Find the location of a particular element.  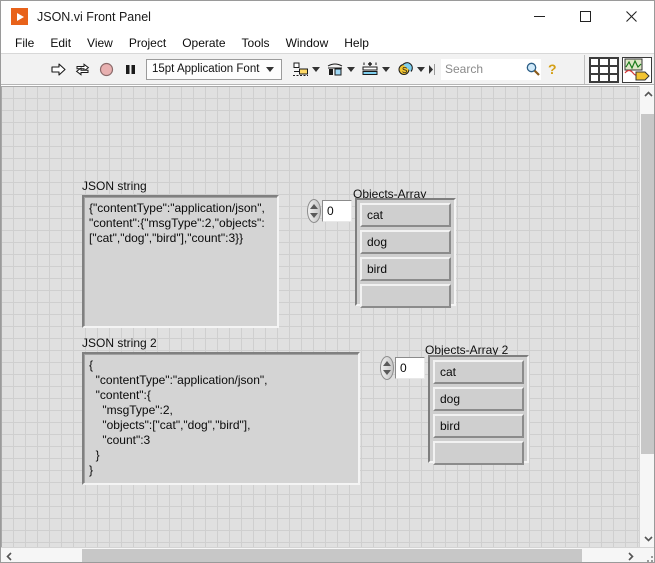

horizontal-scrollbar-track is located at coordinates (320, 555).